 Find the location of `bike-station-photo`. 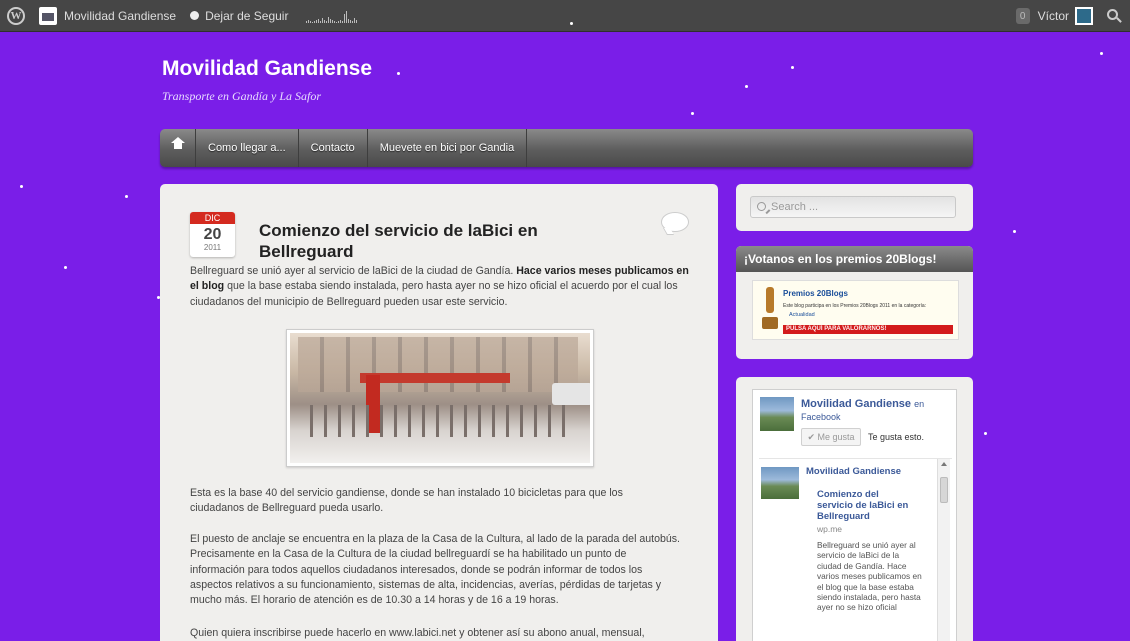

bike-station-photo is located at coordinates (440, 398).